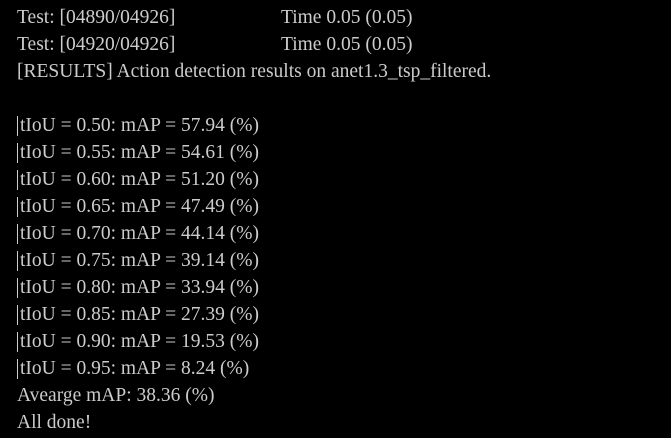  What do you see at coordinates (140, 125) in the screenshot?
I see `result-text: tIoU = 0.50: mAP = 57.94 (%)` at bounding box center [140, 125].